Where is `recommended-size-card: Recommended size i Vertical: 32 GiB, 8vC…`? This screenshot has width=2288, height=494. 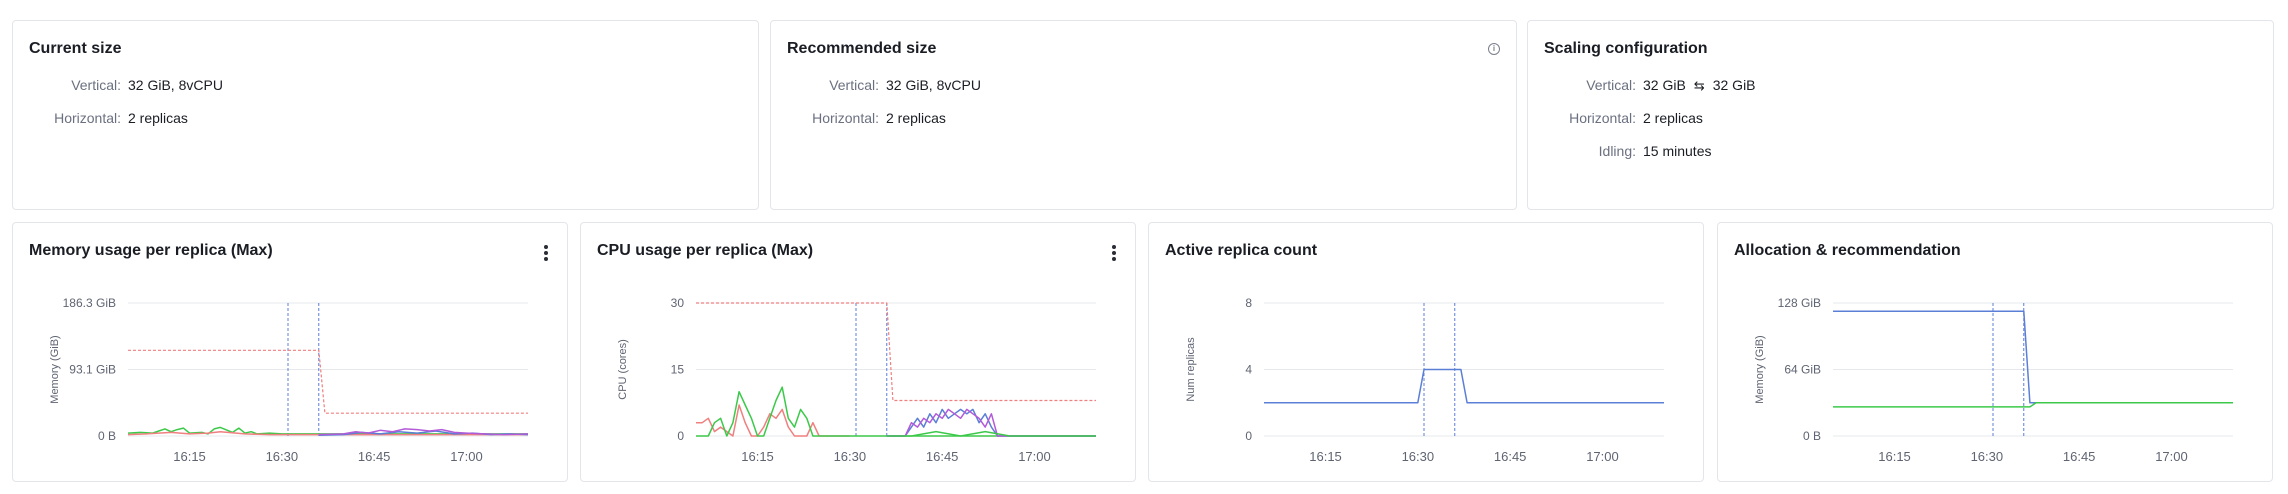
recommended-size-card: Recommended size i Vertical: 32 GiB, 8vC… is located at coordinates (1143, 115).